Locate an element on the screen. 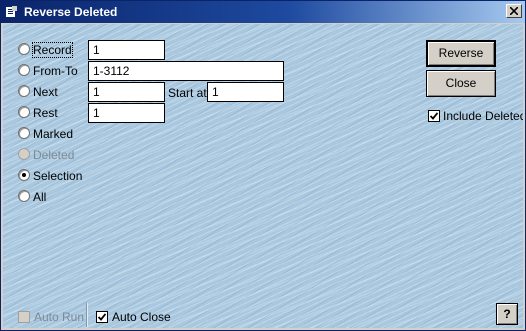 Image resolution: width=526 pixels, height=331 pixels. help-button: ? is located at coordinates (507, 314).